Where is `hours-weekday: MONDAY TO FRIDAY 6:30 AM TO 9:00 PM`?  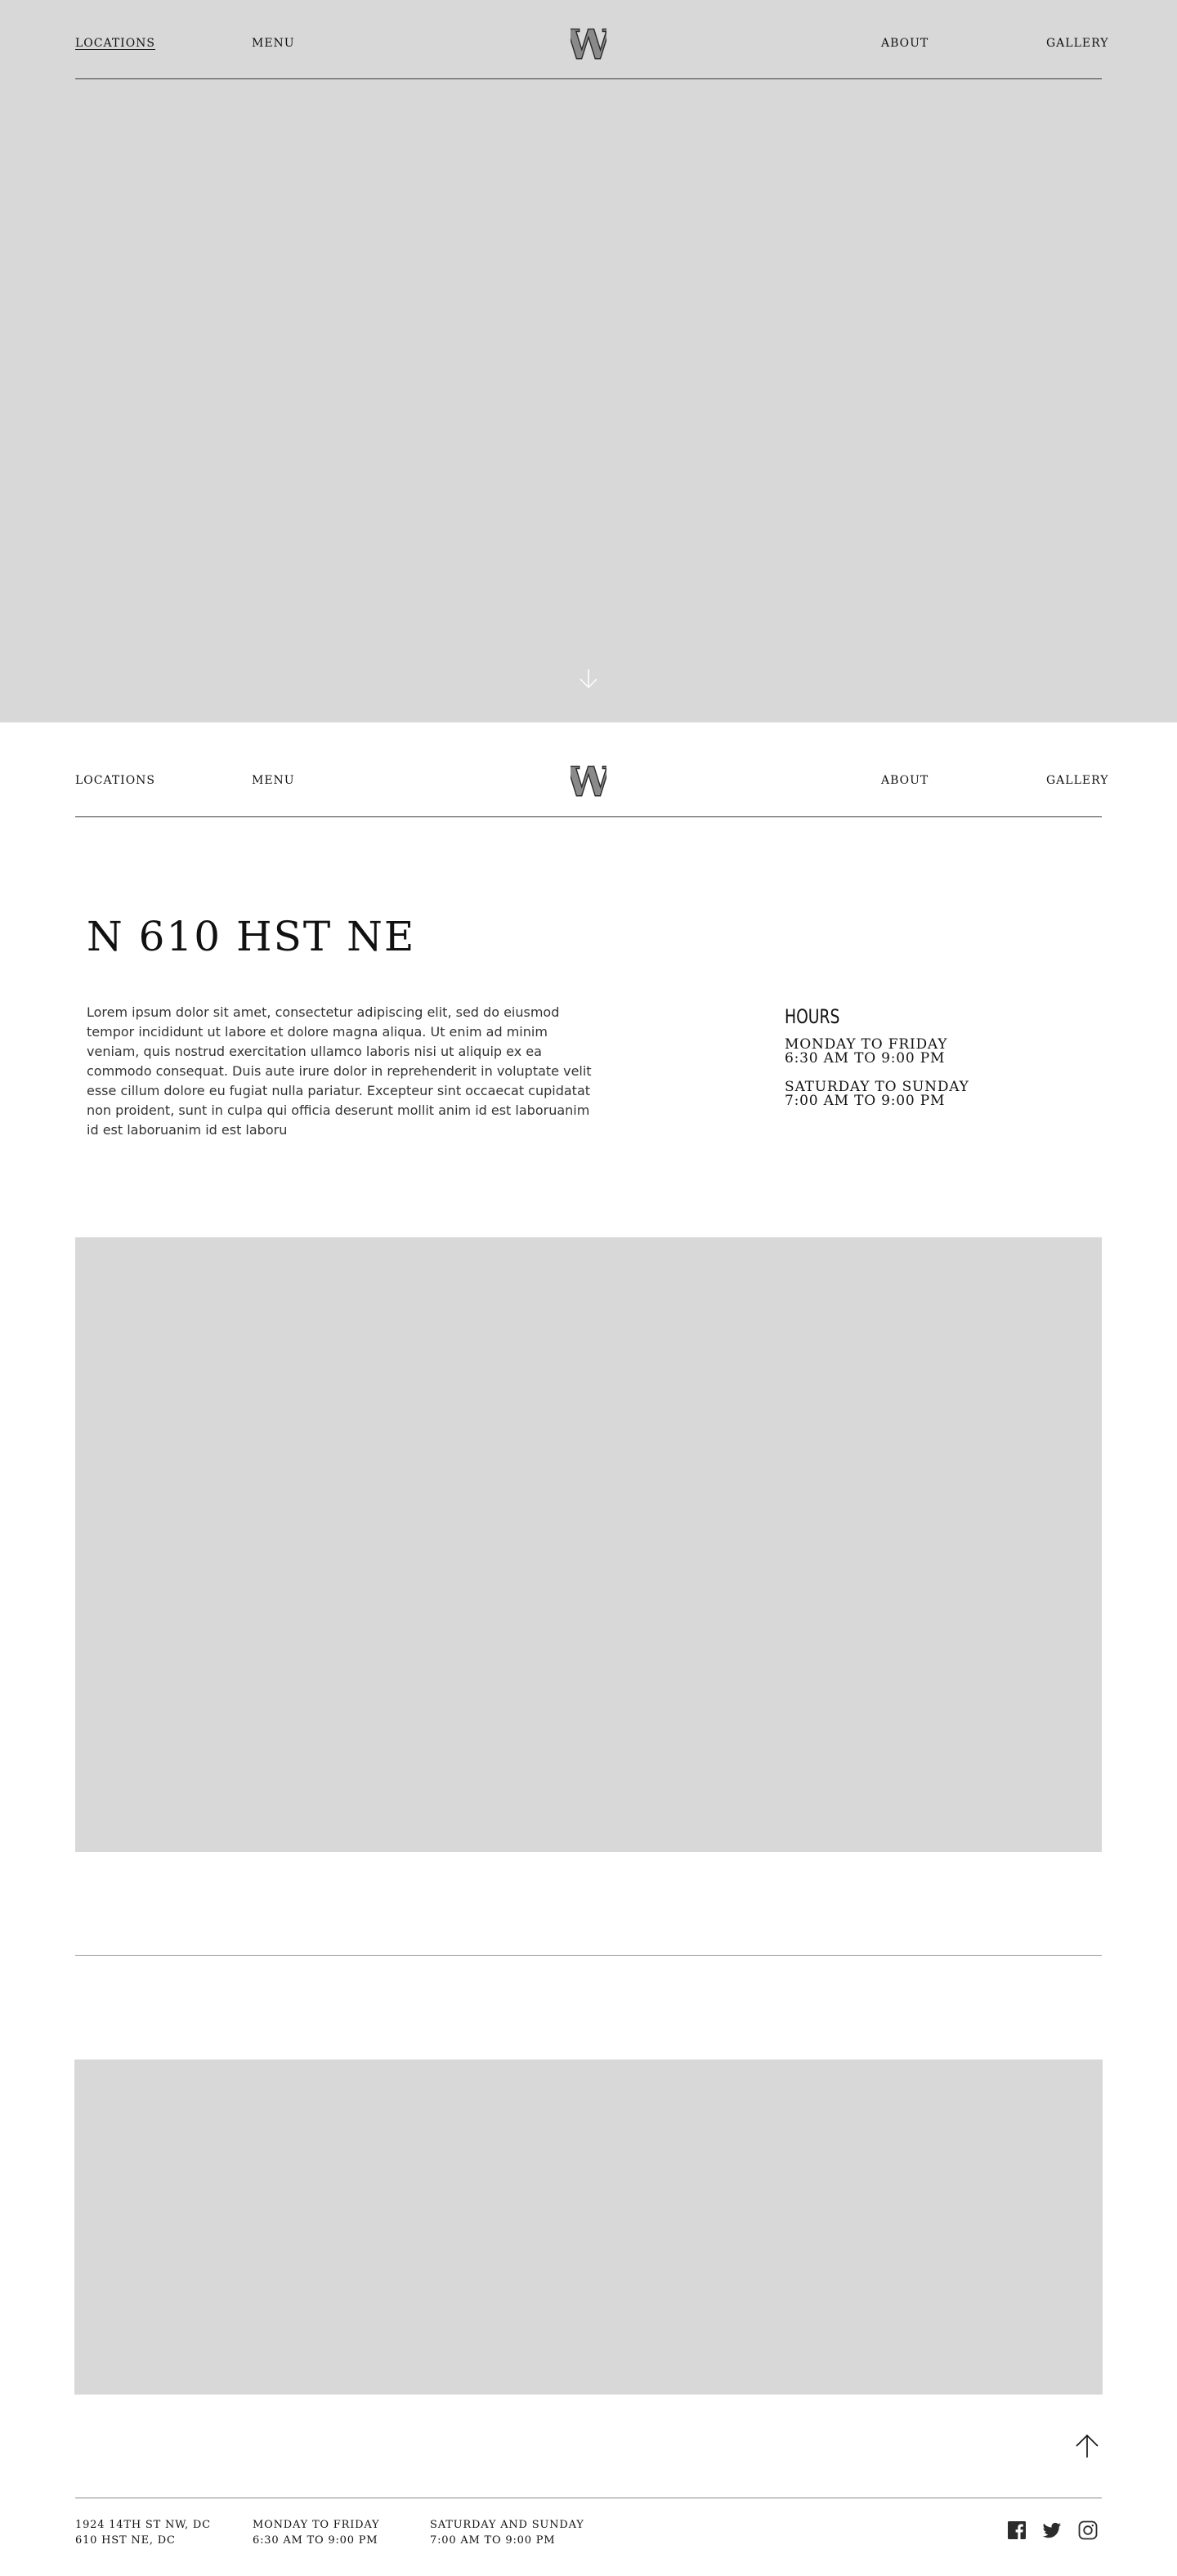
hours-weekday: MONDAY TO FRIDAY 6:30 AM TO 9:00 PM is located at coordinates (932, 1052).